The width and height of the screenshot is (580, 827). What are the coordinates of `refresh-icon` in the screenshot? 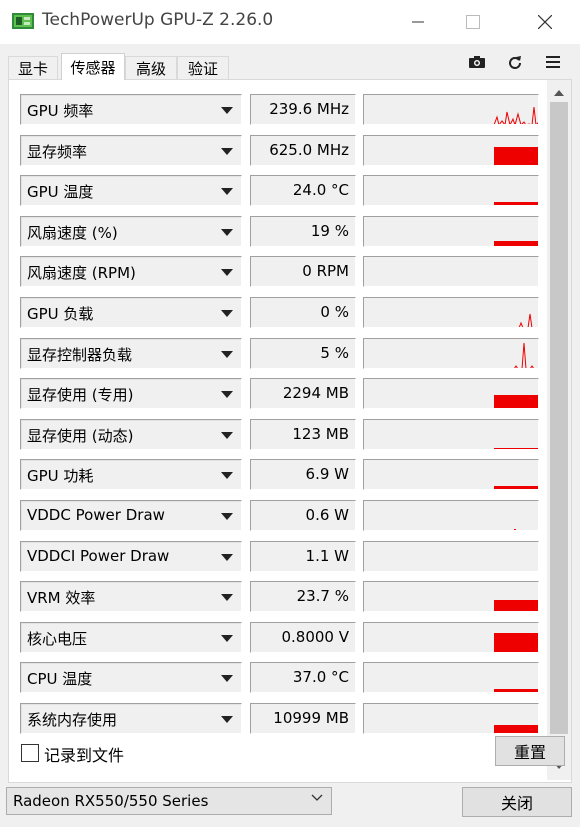 It's located at (515, 62).